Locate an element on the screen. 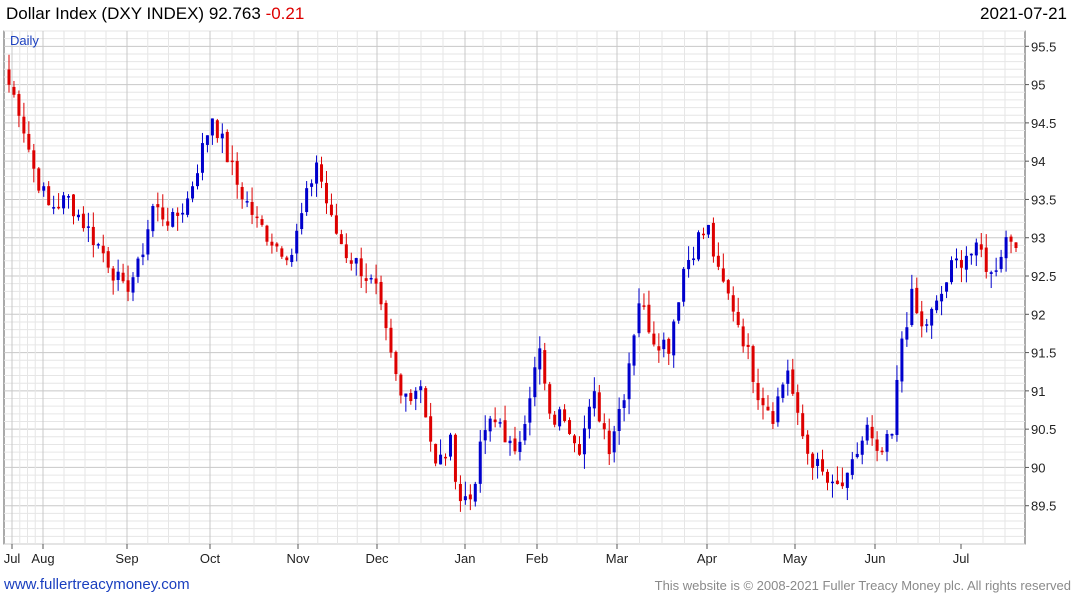 This screenshot has width=1075, height=600. site-link: www.fullertreacymoney.com is located at coordinates (97, 584).